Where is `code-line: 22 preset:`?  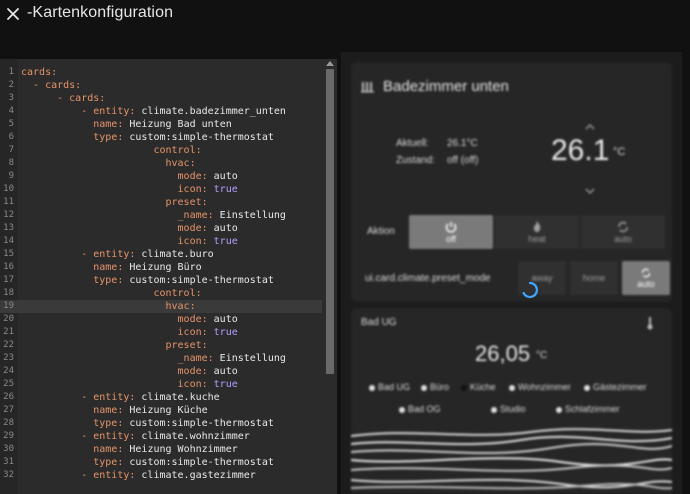
code-line: 22 preset: is located at coordinates (161, 345).